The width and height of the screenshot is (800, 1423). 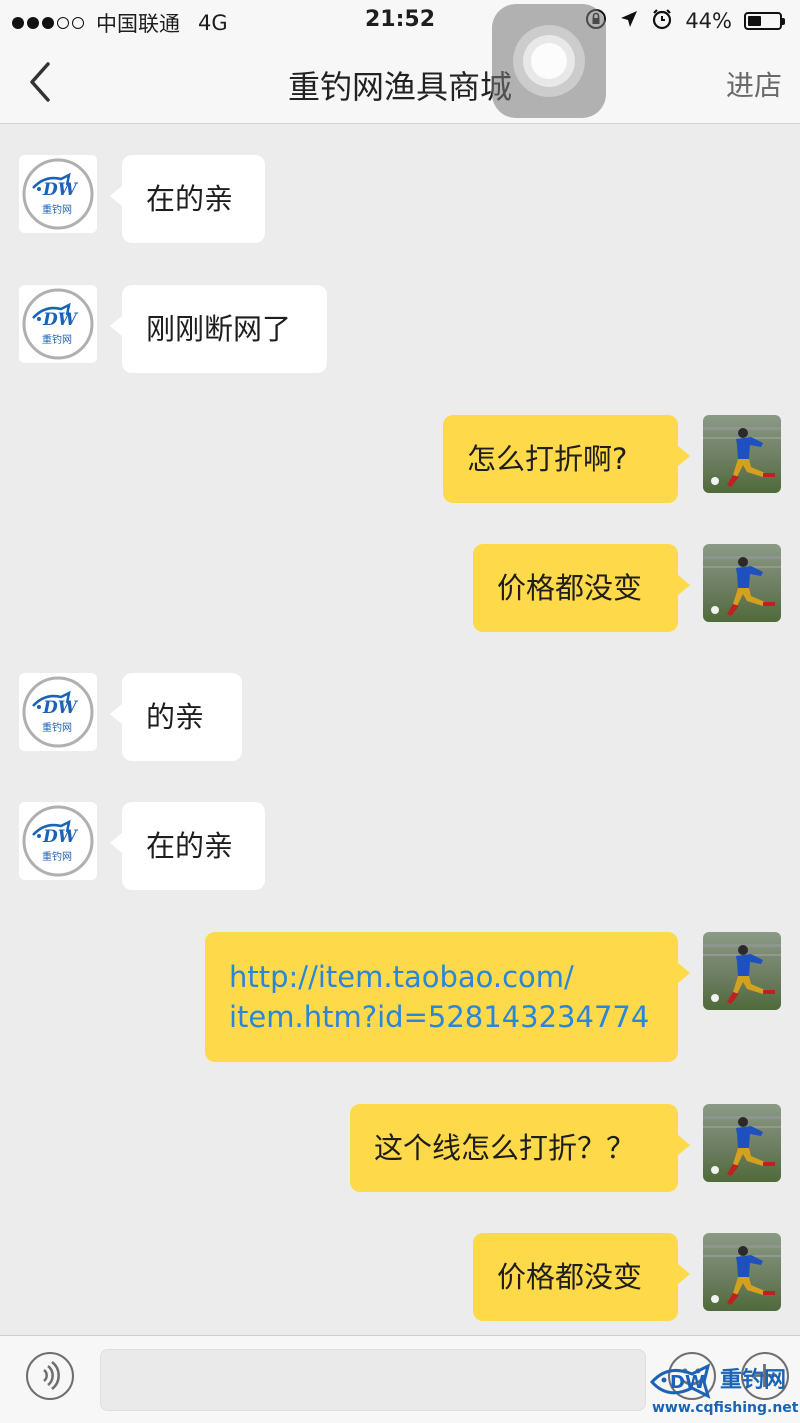 I want to click on voice-icon, so click(x=51, y=1375).